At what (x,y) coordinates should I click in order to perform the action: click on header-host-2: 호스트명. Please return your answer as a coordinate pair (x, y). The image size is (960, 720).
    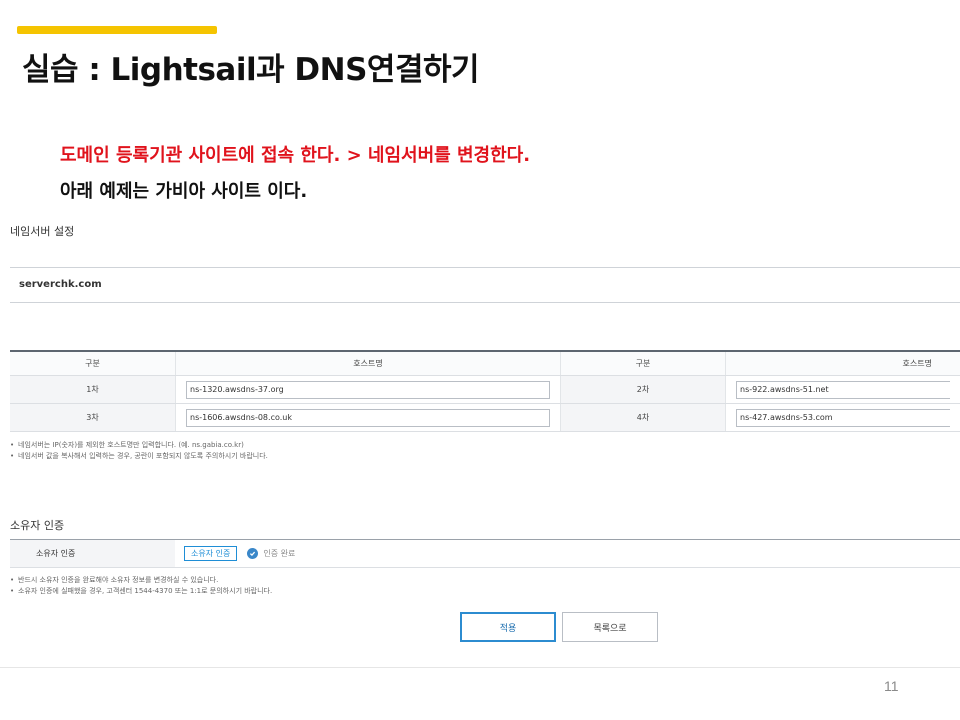
    Looking at the image, I should click on (842, 363).